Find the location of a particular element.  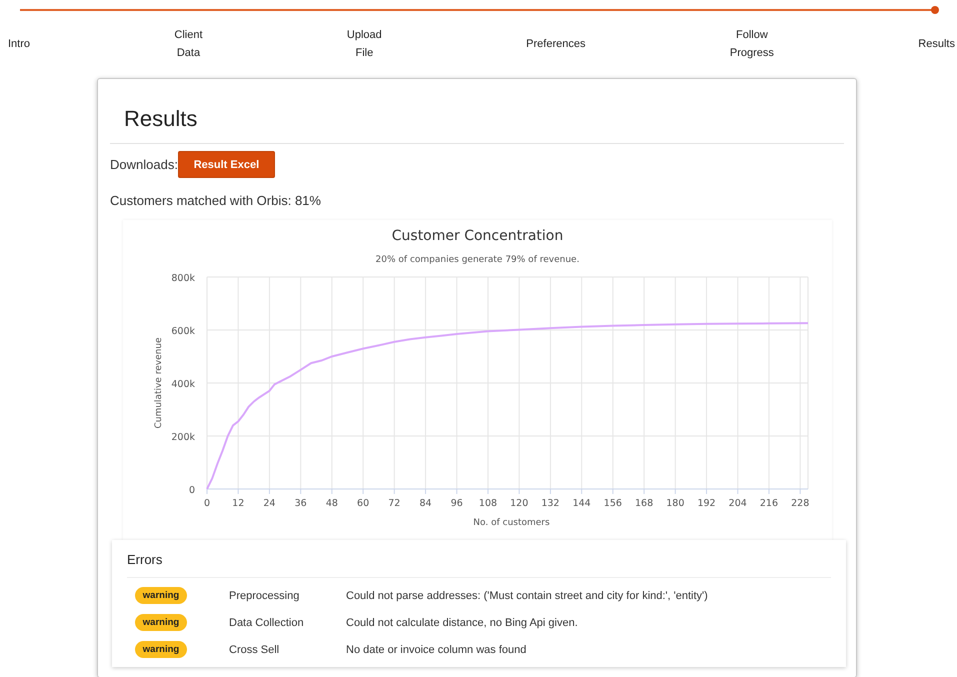

error-stage: Preprocessing is located at coordinates (264, 596).